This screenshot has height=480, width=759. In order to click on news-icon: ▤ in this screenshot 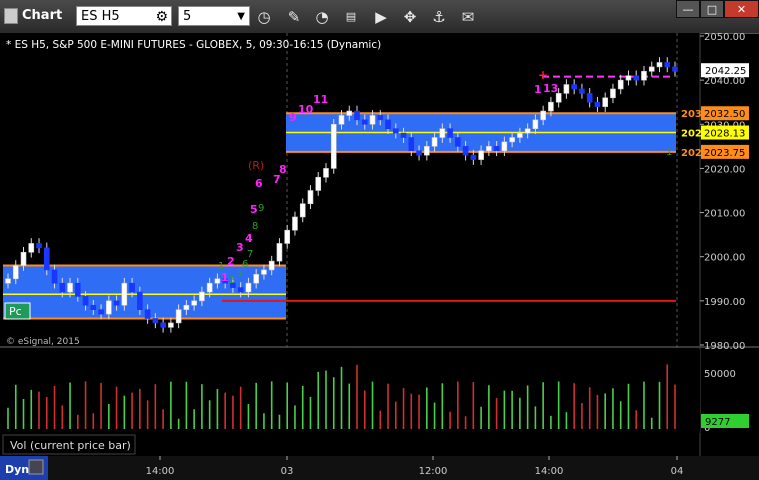, I will do `click(351, 16)`.